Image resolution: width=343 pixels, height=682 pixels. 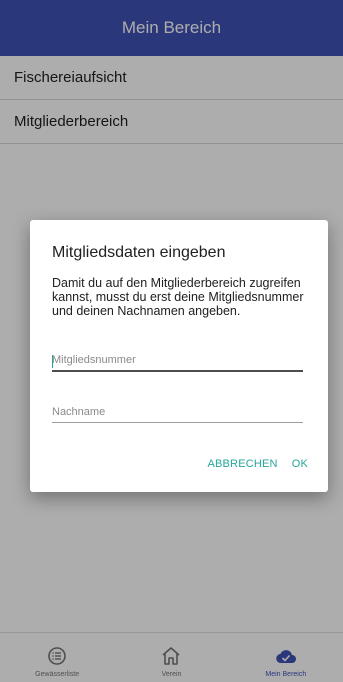 What do you see at coordinates (177, 412) in the screenshot?
I see `last-name-input` at bounding box center [177, 412].